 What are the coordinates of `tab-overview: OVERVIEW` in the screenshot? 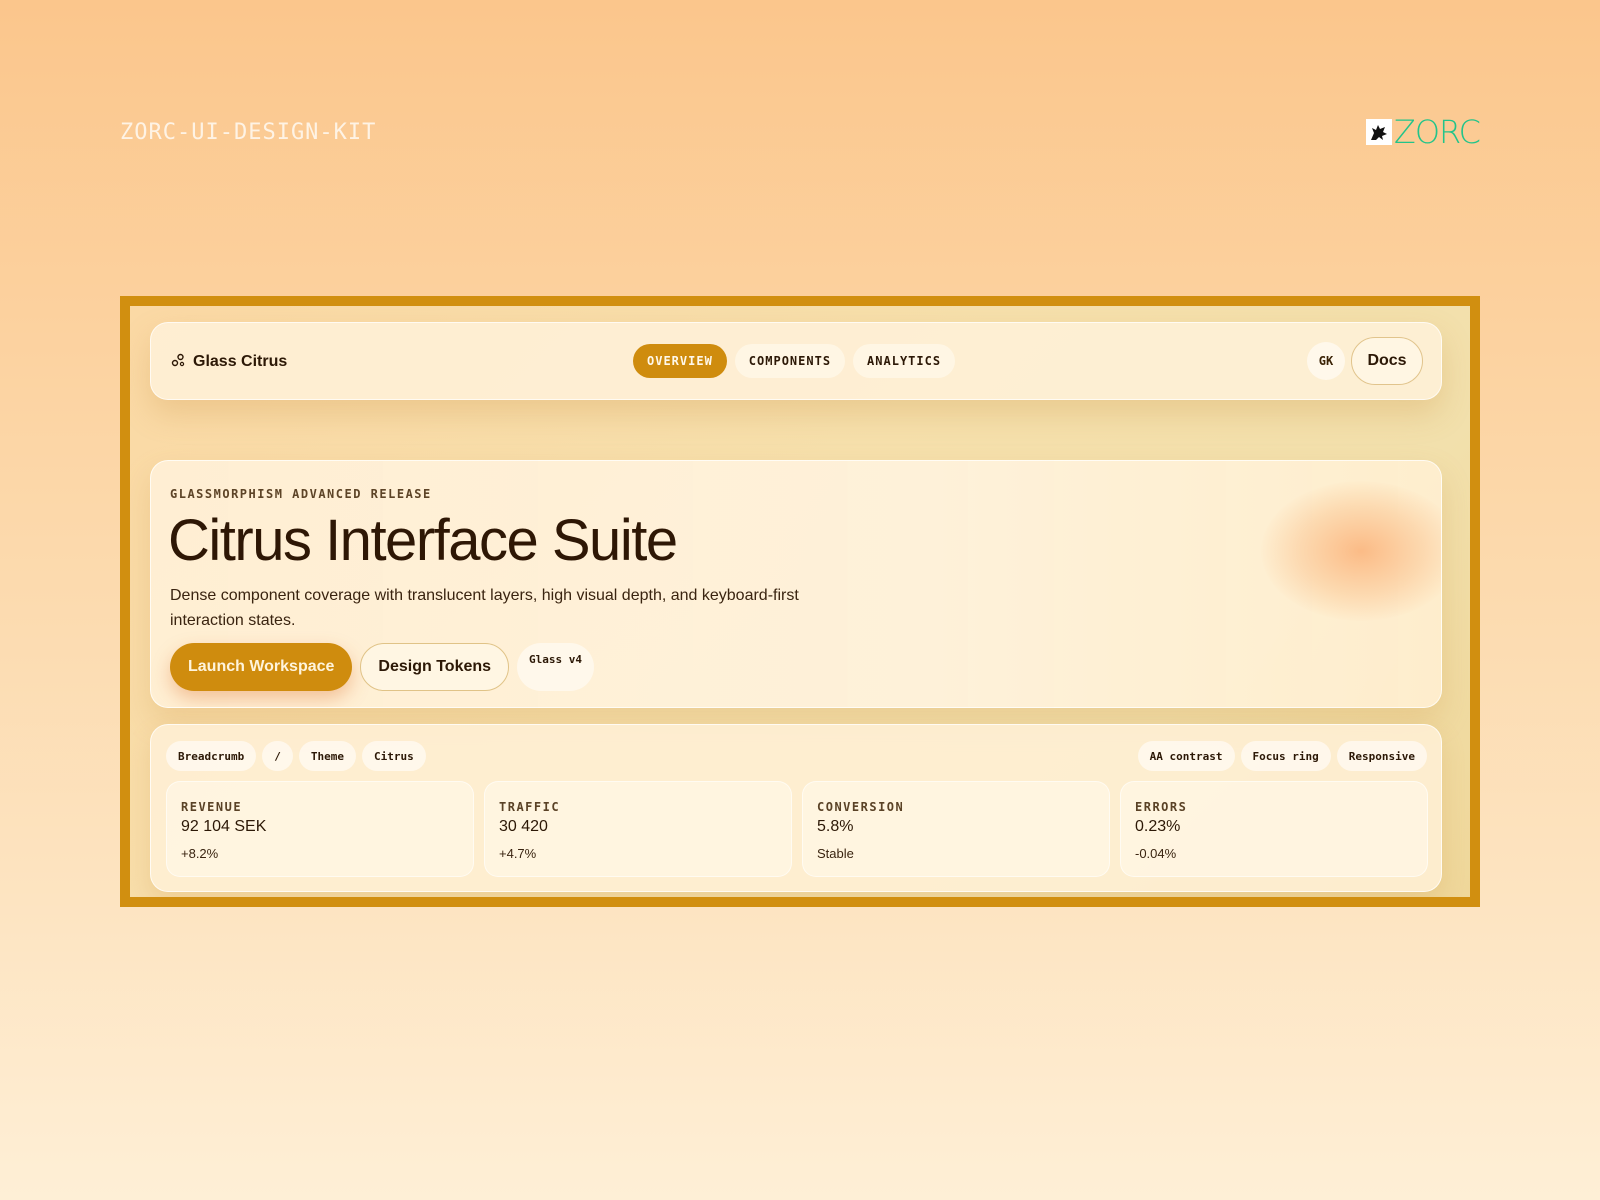 It's located at (680, 361).